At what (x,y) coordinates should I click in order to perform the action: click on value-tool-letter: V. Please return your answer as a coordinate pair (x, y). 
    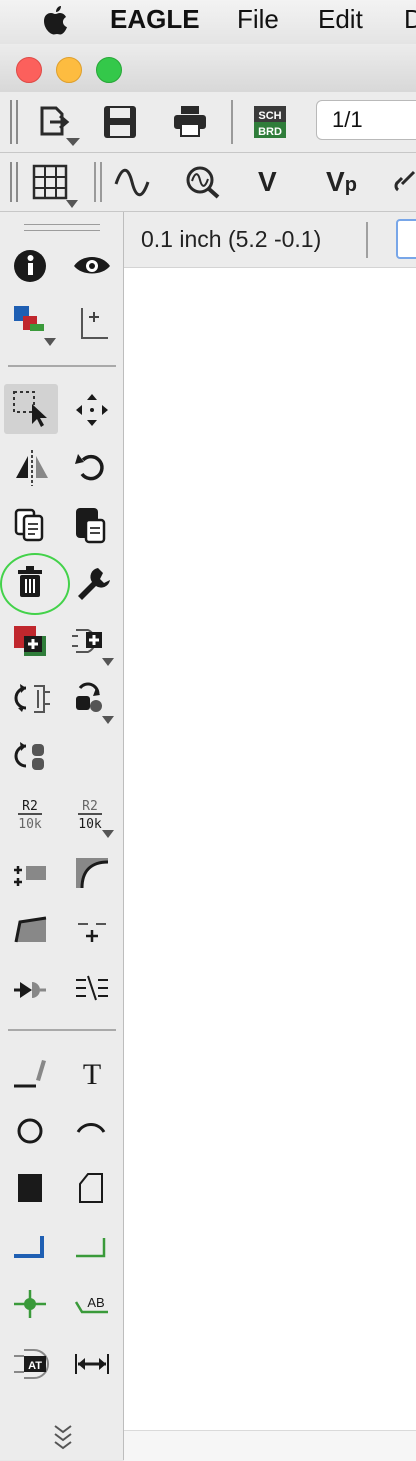
    Looking at the image, I should click on (267, 182).